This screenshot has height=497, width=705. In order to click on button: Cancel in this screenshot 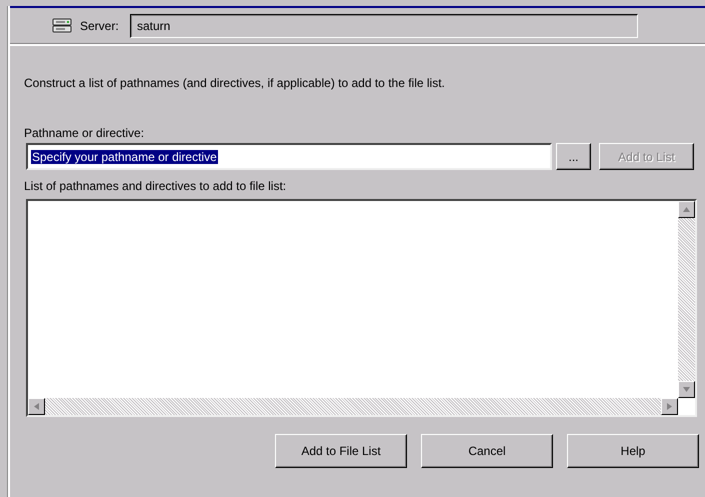, I will do `click(487, 451)`.